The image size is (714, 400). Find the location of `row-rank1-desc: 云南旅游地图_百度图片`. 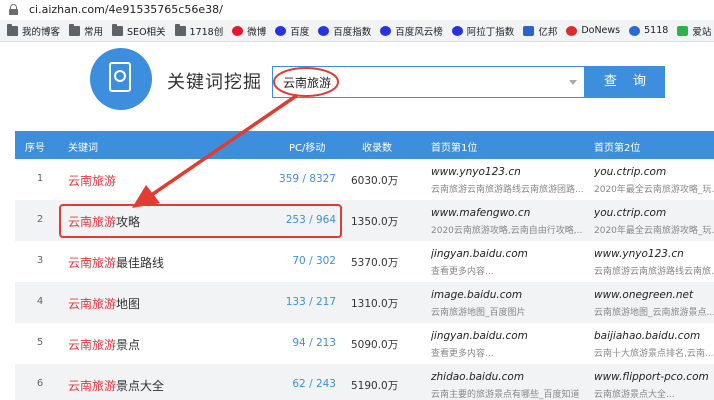

row-rank1-desc: 云南旅游地图_百度图片 is located at coordinates (478, 313).